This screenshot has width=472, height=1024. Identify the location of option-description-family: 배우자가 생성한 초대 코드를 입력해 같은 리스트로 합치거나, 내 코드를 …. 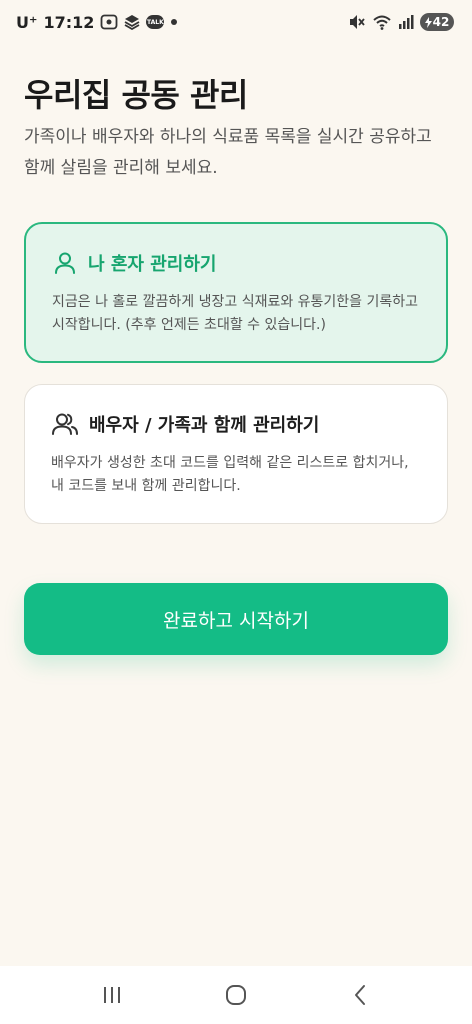
(230, 474).